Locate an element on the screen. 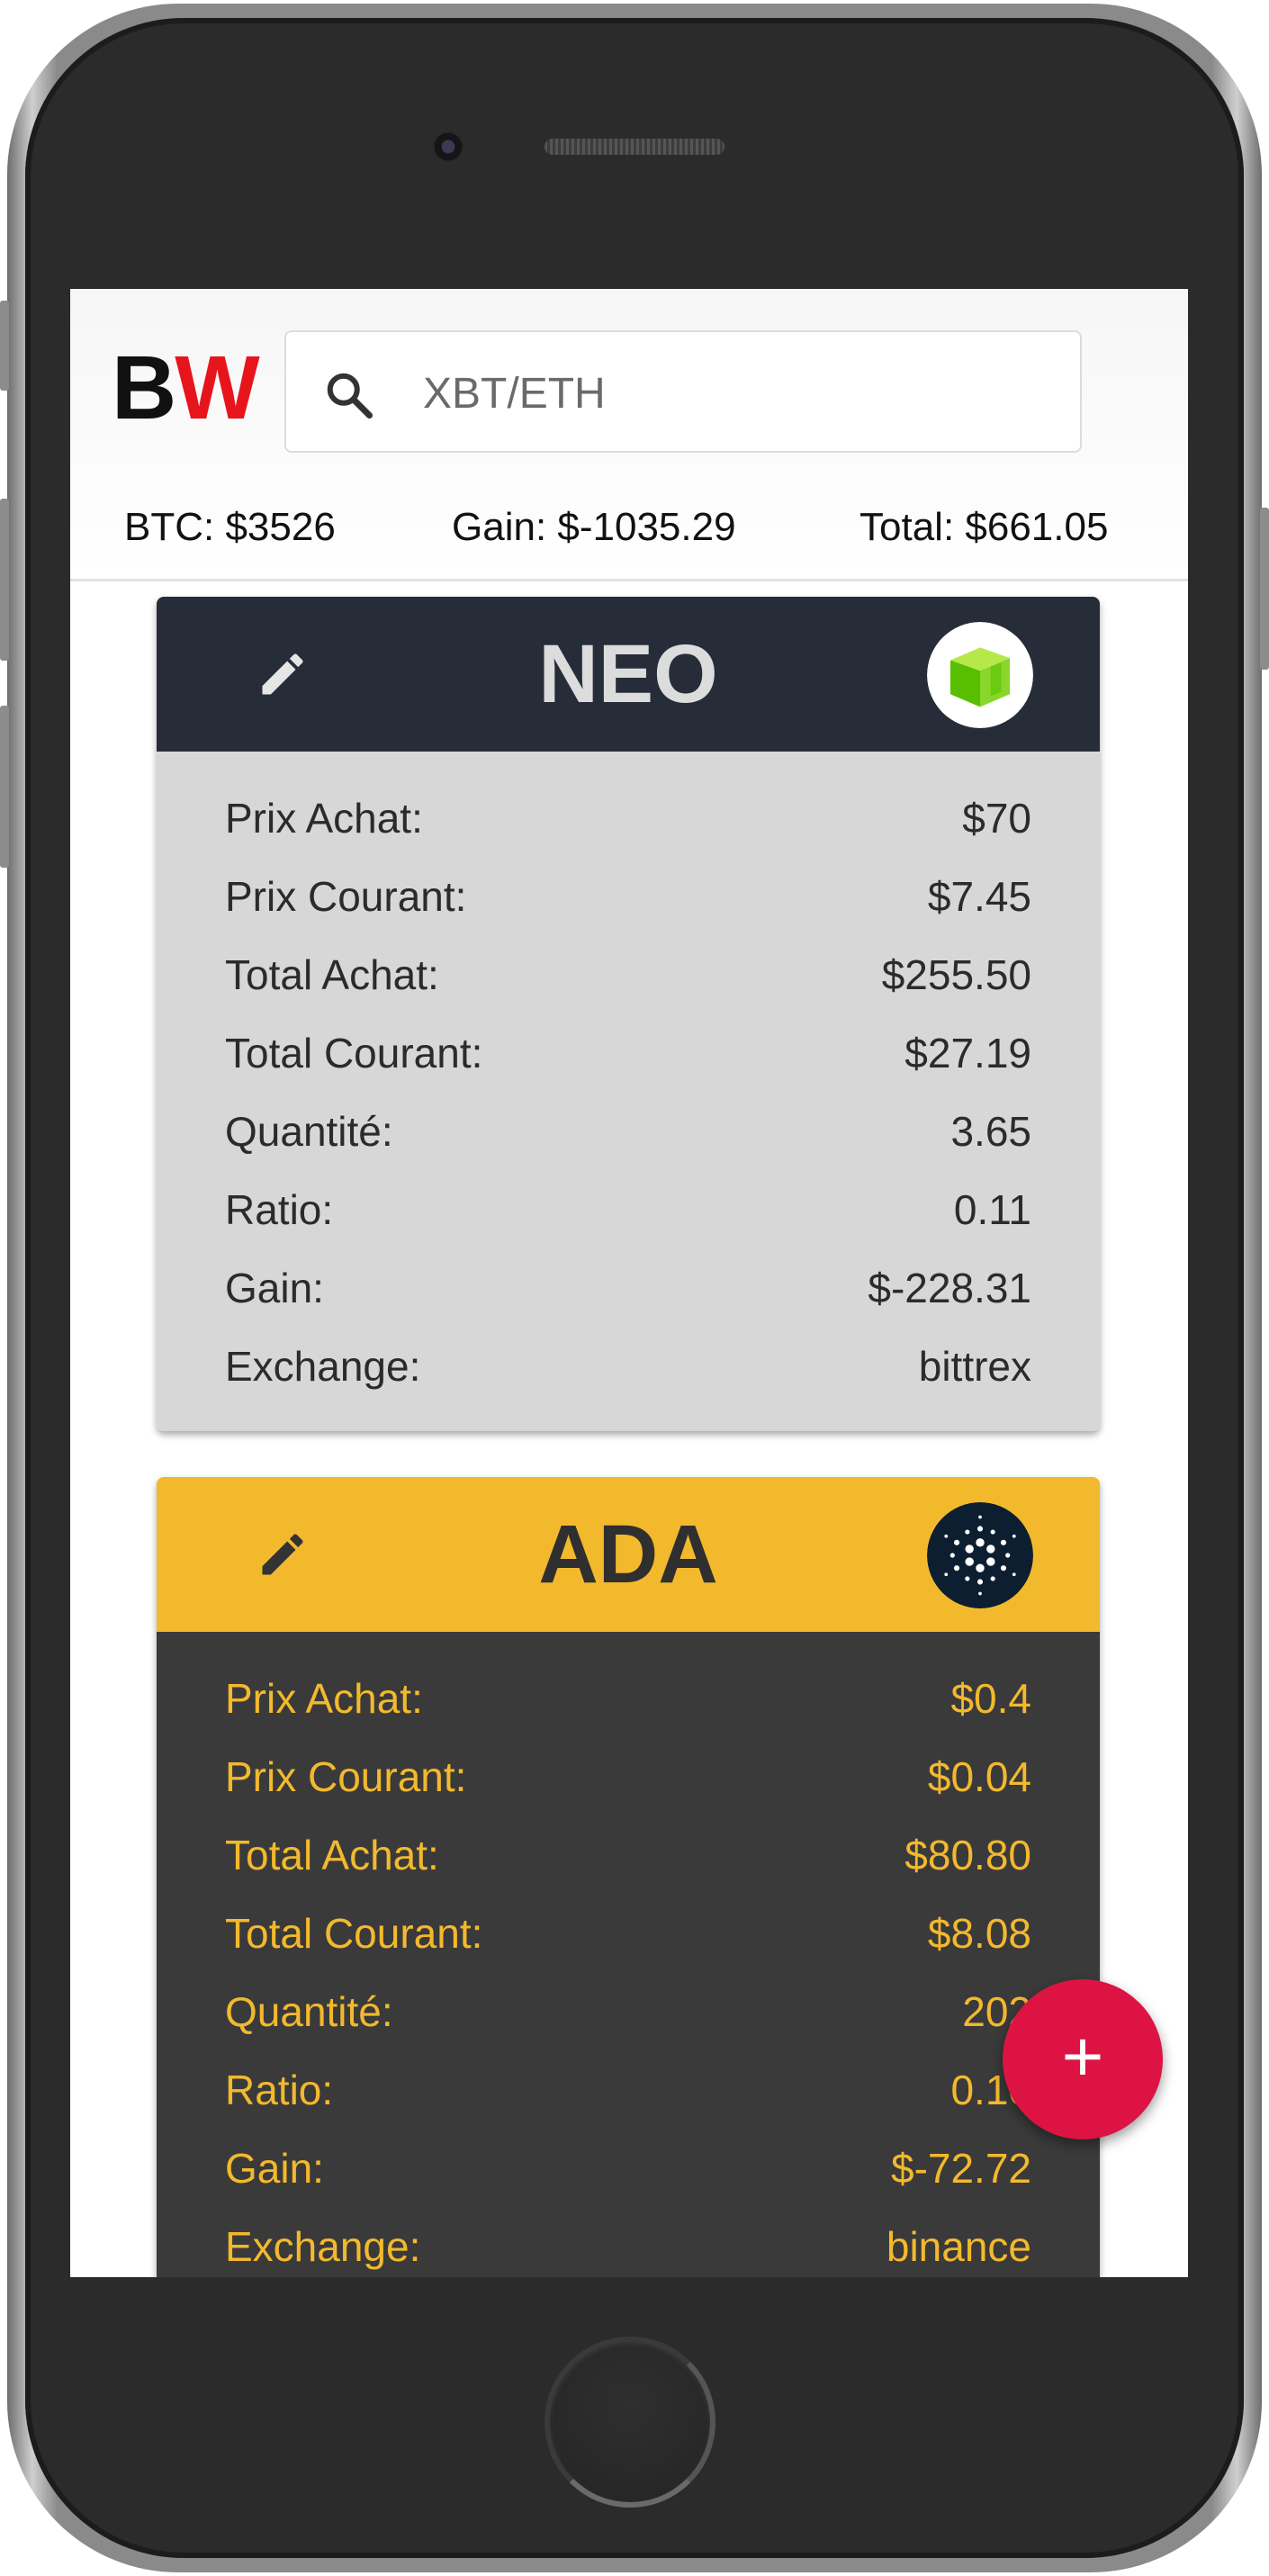  logo-letter-w: W is located at coordinates (217, 388).